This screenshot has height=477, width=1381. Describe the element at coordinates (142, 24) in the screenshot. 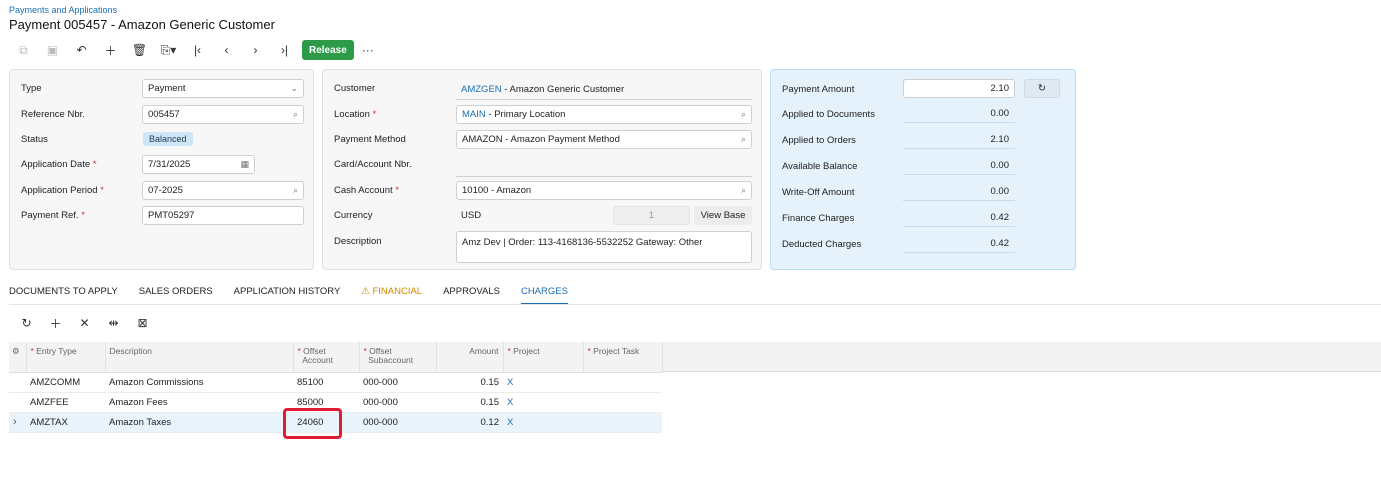

I see `page-title: Payment 005457 - Amazon Generic Customer` at that location.